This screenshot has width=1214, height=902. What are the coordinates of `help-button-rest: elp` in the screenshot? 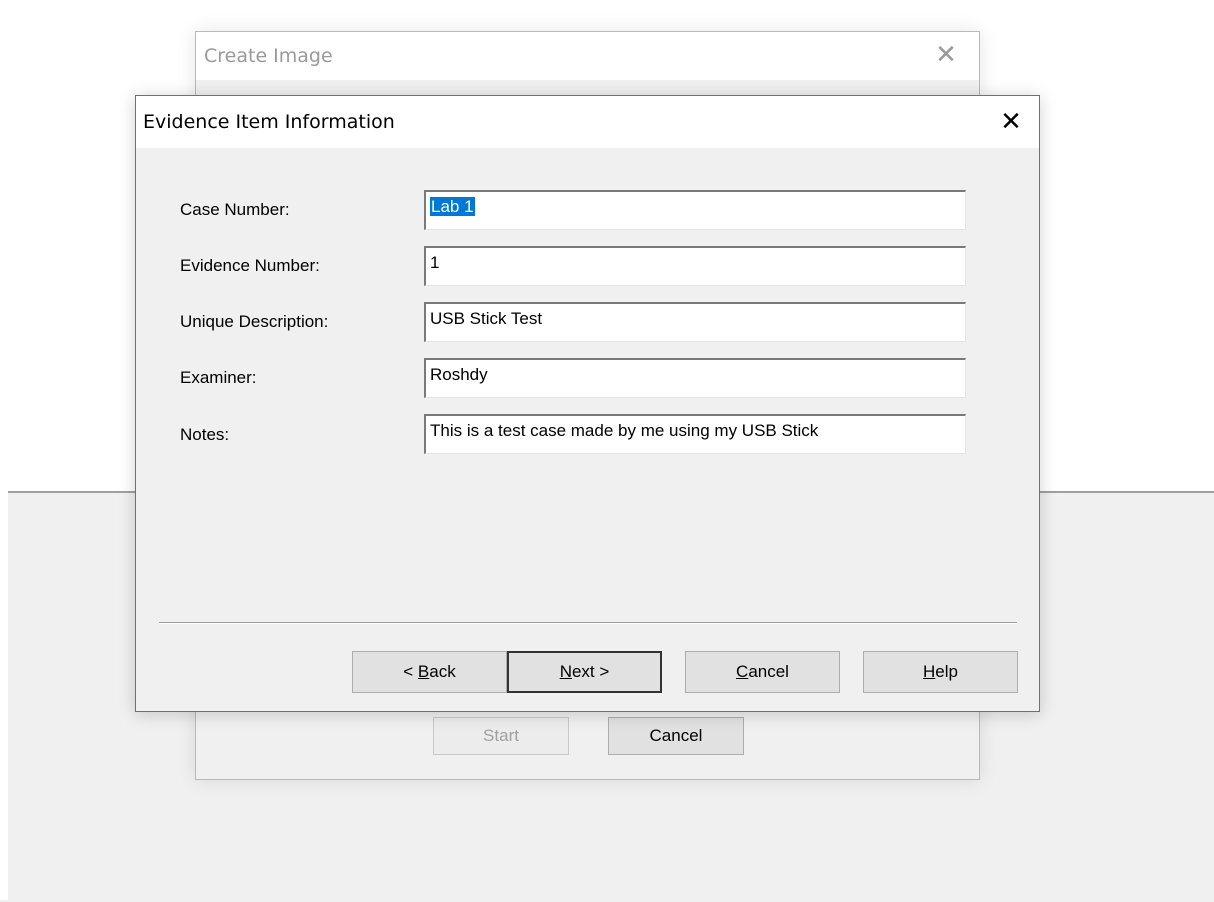 It's located at (946, 671).